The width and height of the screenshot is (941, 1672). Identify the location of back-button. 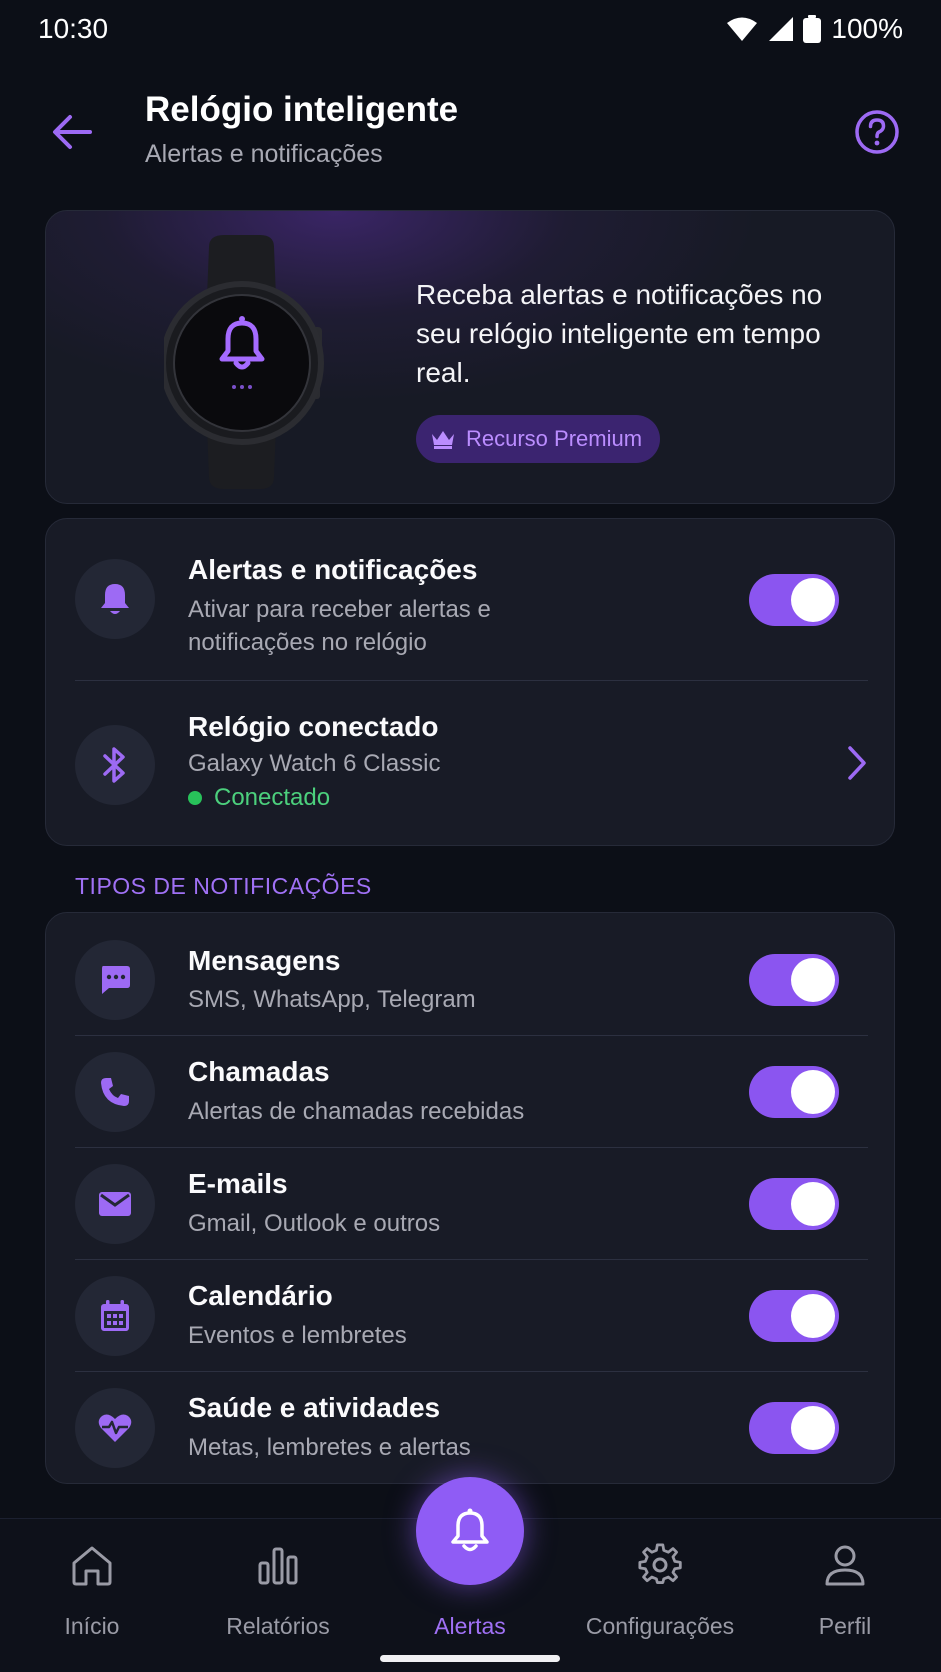
(72, 132).